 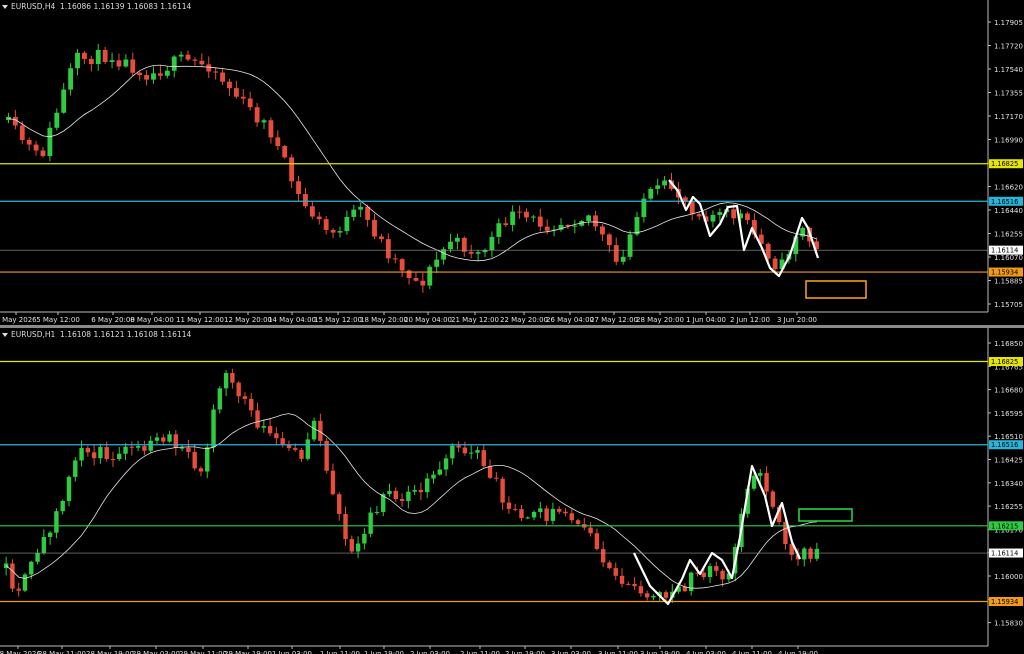 What do you see at coordinates (744, 228) in the screenshot?
I see `zigzag-pattern-line` at bounding box center [744, 228].